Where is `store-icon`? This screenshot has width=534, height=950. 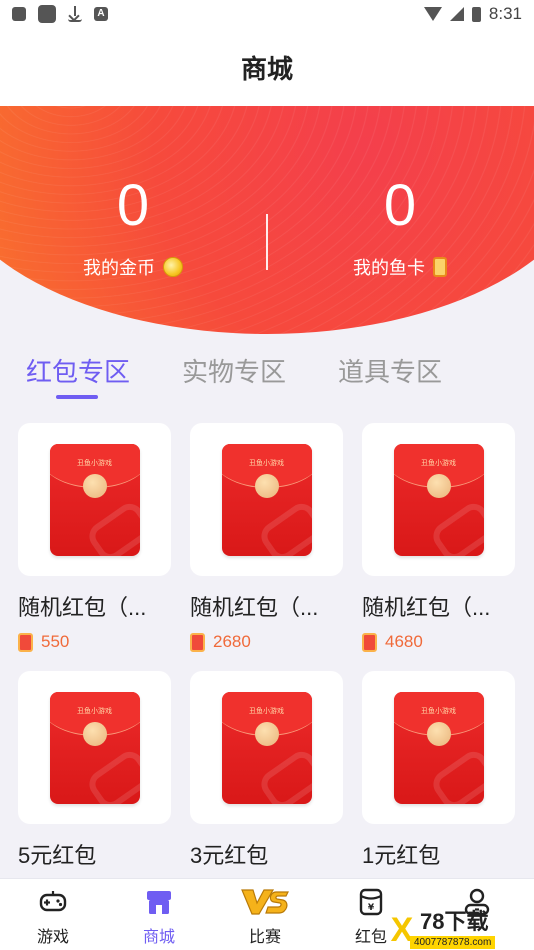 store-icon is located at coordinates (159, 902).